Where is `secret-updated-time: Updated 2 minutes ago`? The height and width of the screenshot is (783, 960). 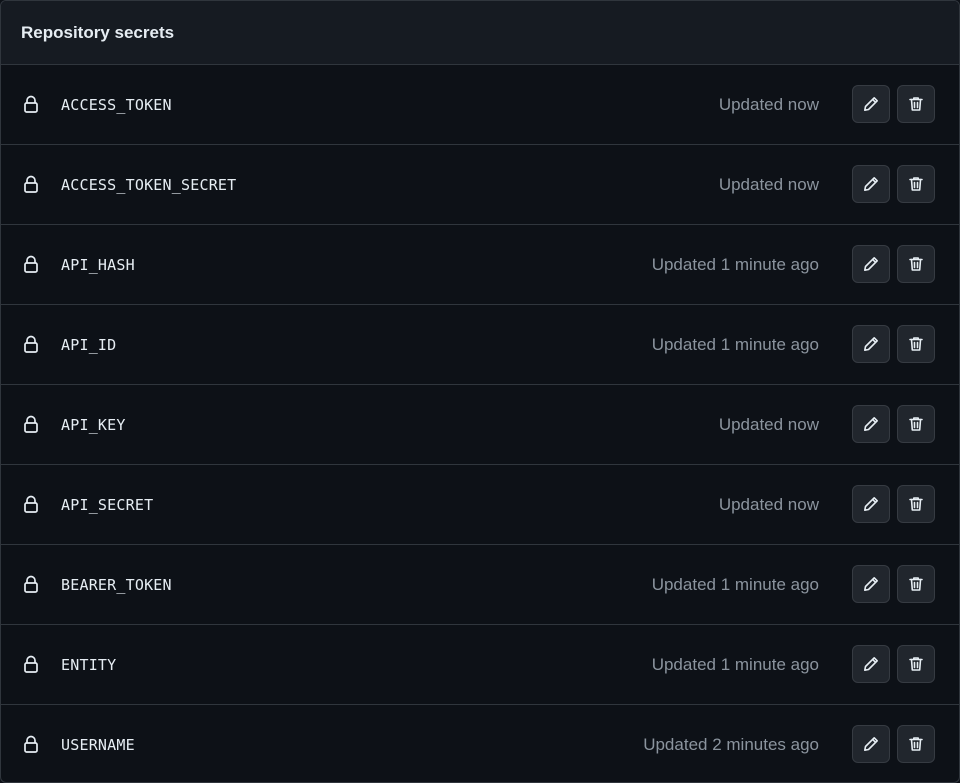 secret-updated-time: Updated 2 minutes ago is located at coordinates (731, 744).